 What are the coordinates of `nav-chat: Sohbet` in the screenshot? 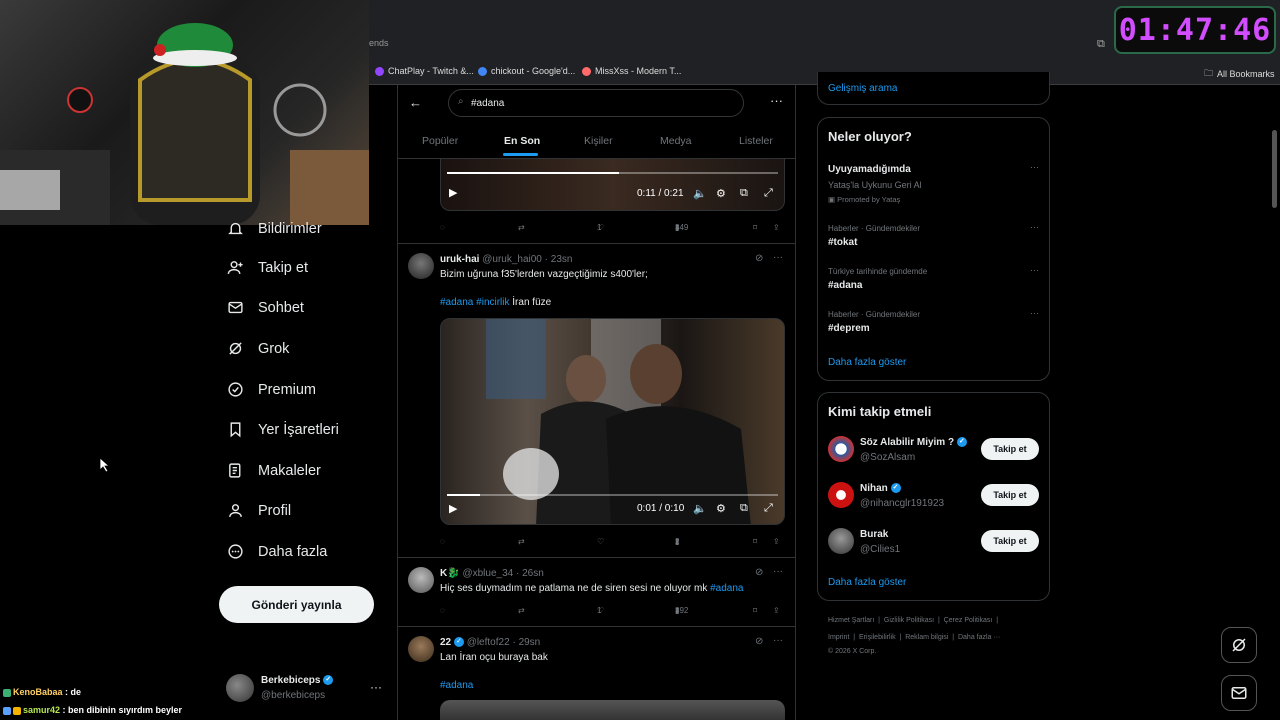 It's located at (265, 307).